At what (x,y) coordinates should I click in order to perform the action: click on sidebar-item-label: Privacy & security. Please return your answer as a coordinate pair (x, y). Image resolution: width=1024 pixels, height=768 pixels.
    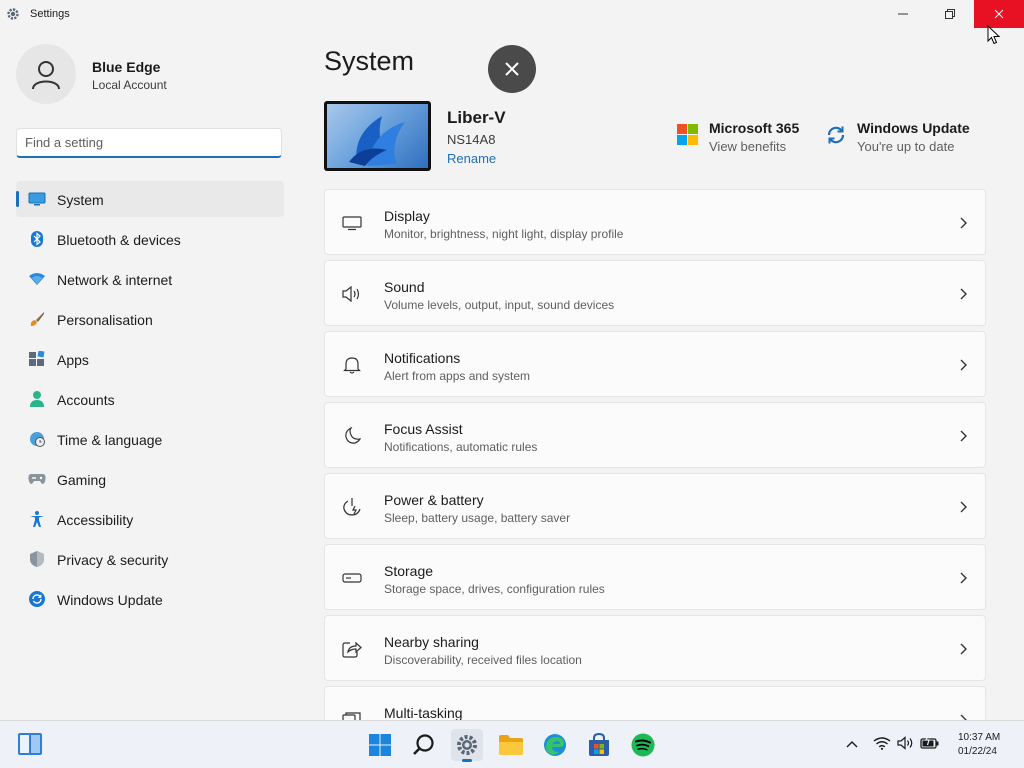
    Looking at the image, I should click on (113, 560).